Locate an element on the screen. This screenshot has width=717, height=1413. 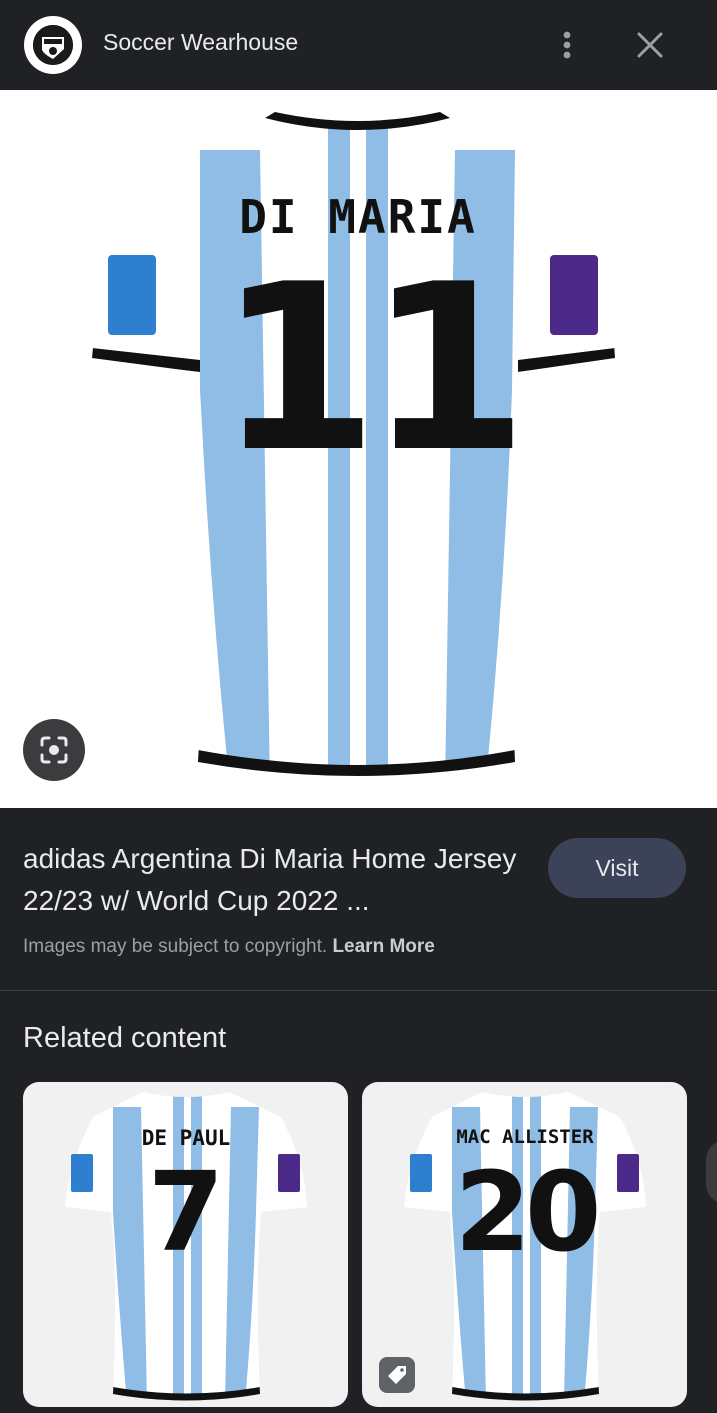
tag-icon is located at coordinates (397, 1375).